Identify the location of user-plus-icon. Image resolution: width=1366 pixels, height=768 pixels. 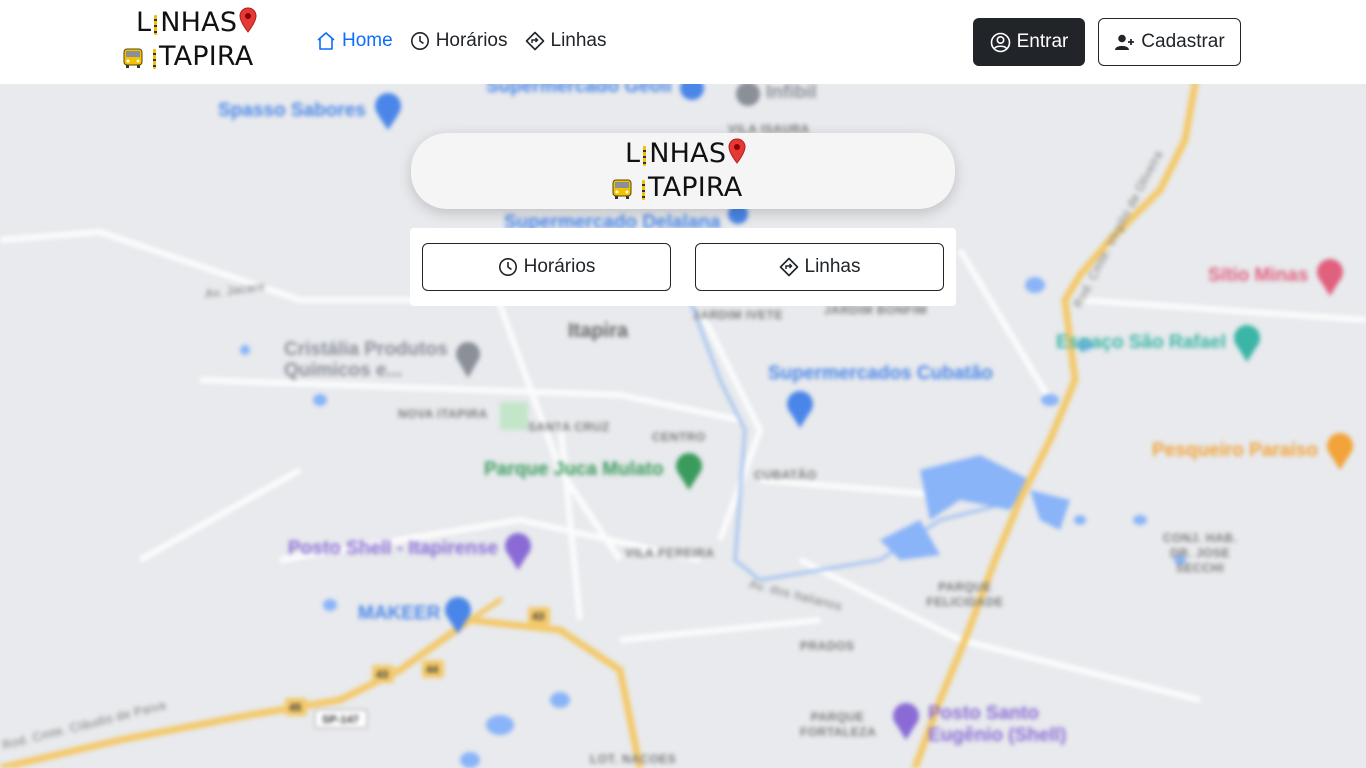
(1125, 42).